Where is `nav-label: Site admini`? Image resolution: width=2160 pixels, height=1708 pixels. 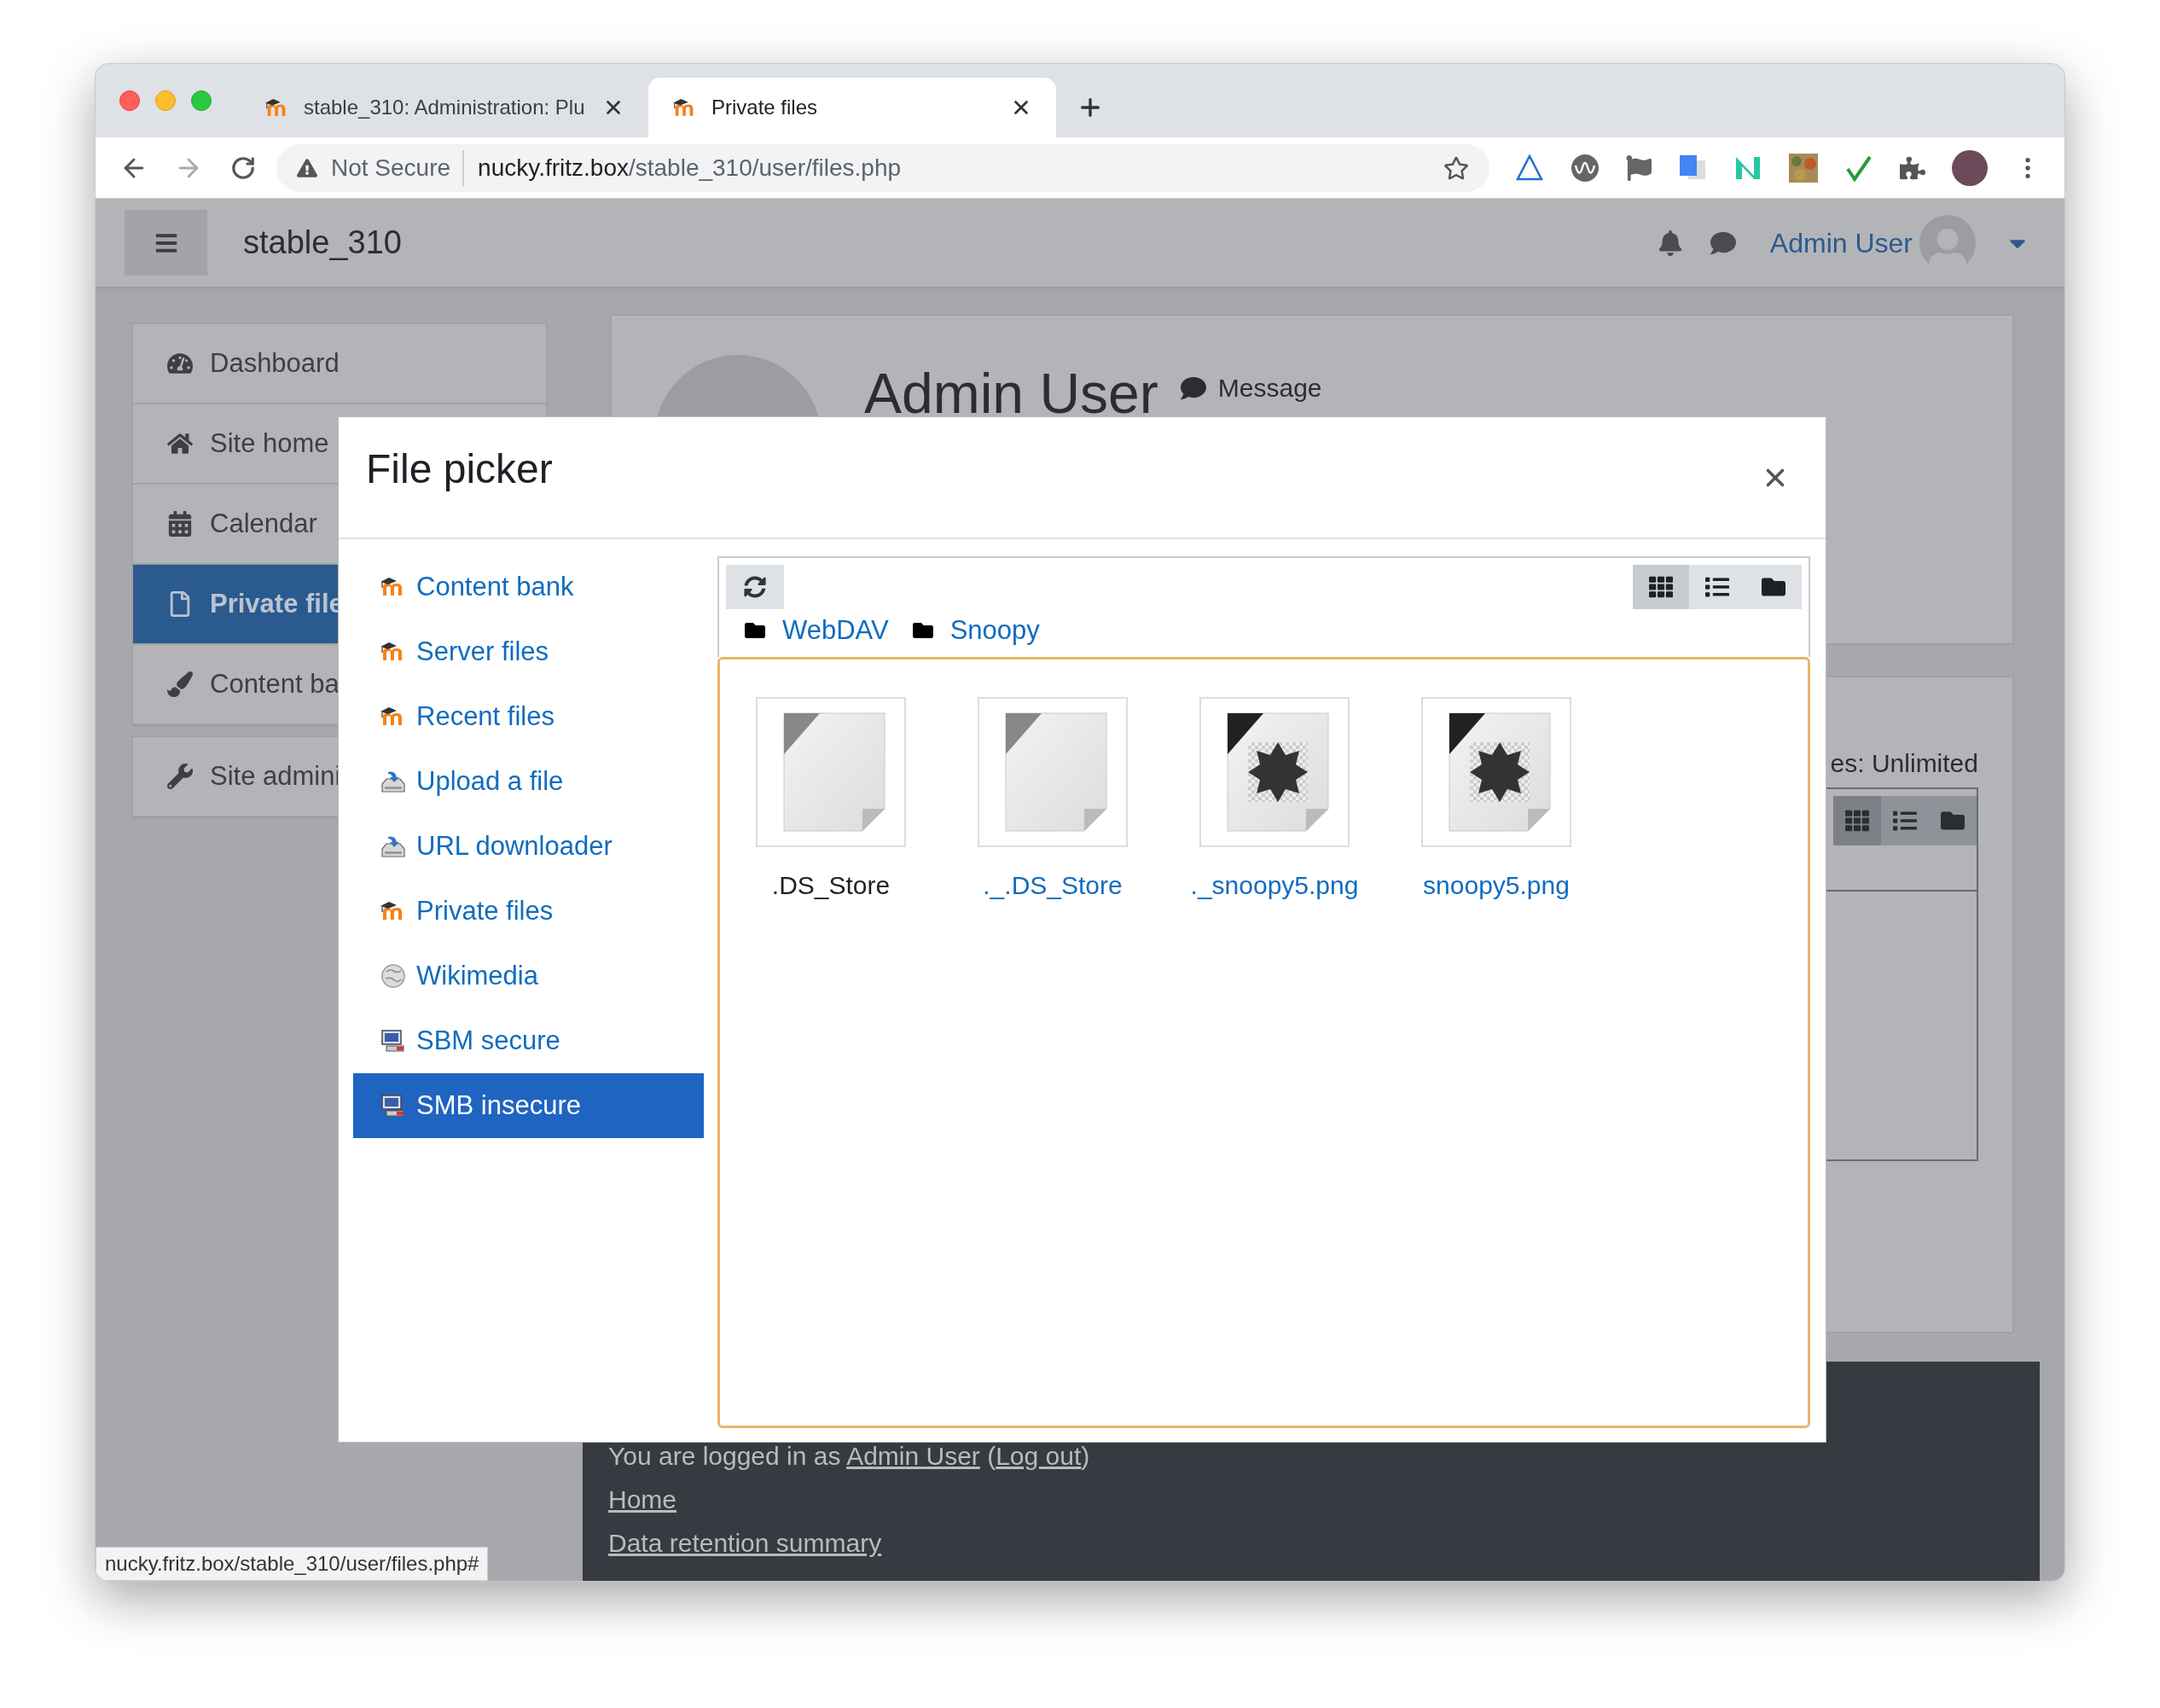 nav-label: Site admini is located at coordinates (276, 776).